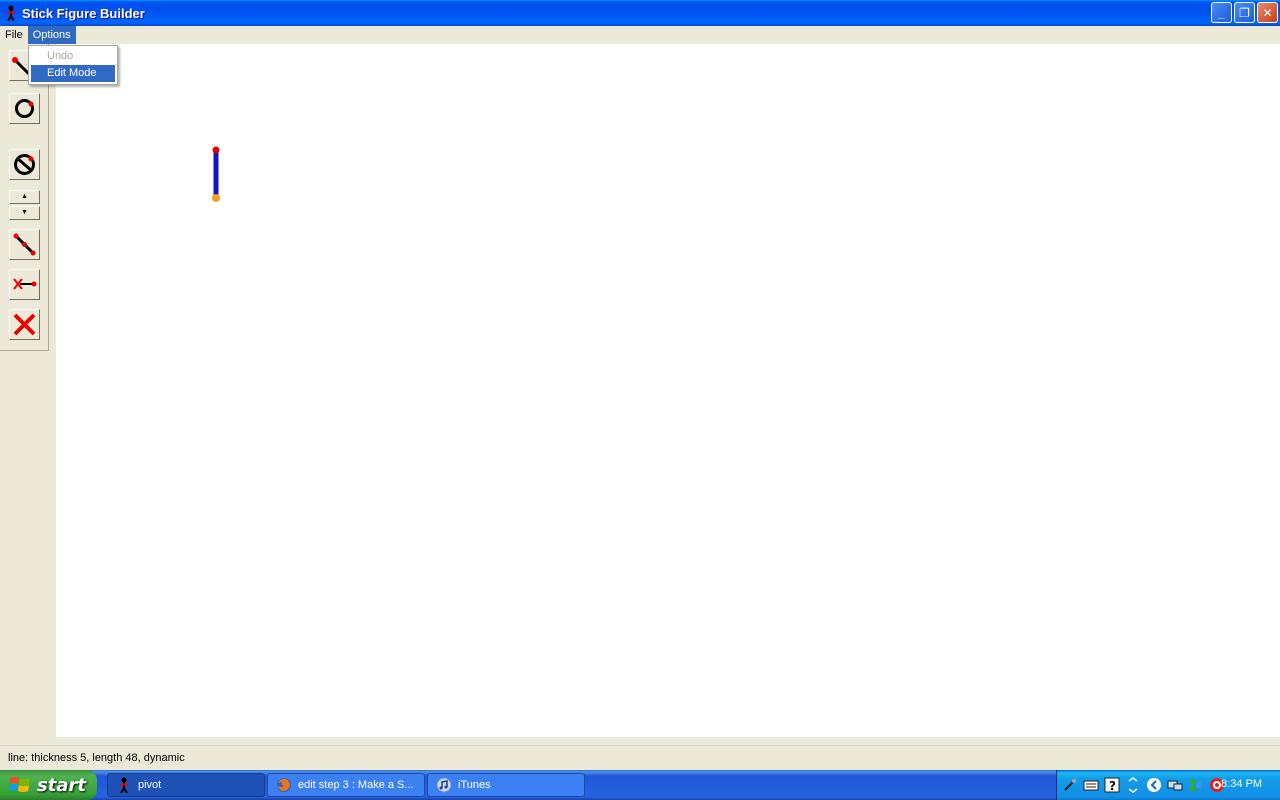 The image size is (1280, 800). I want to click on spin-up-button: ▲, so click(24, 197).